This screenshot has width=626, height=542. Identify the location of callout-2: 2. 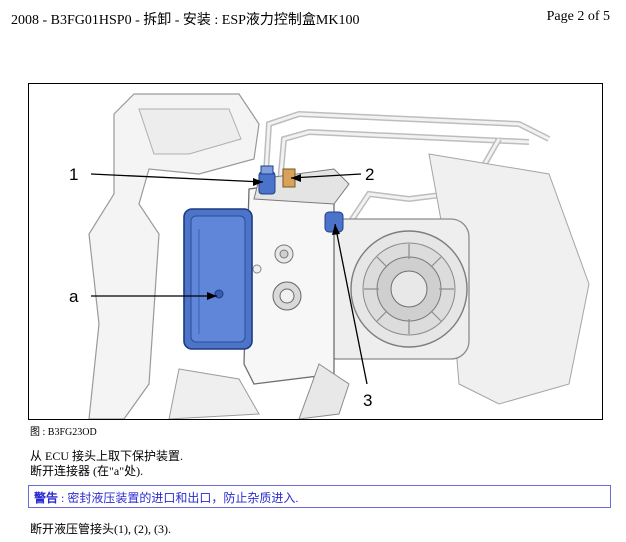
(369, 174).